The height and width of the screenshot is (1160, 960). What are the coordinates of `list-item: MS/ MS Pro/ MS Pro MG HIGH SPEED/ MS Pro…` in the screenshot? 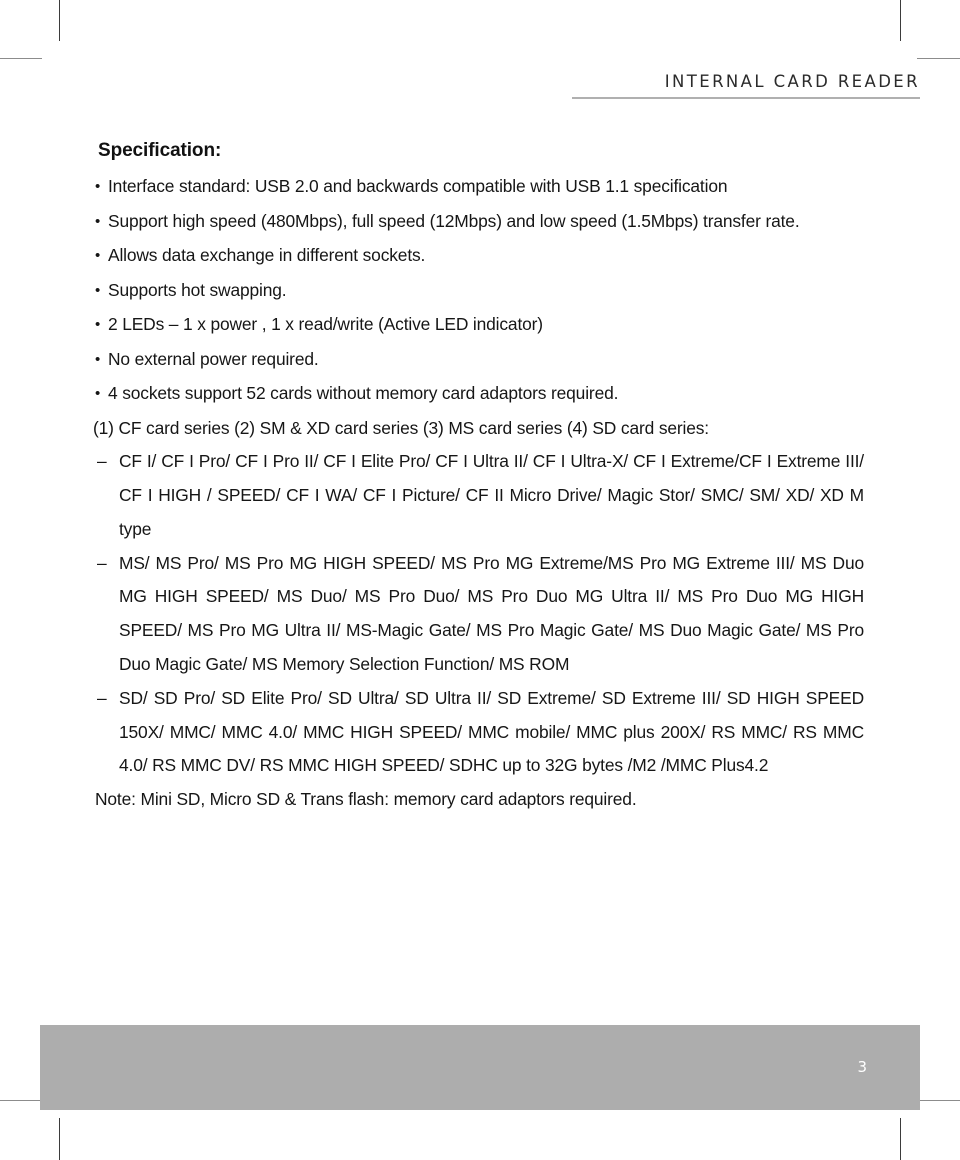 It's located at (480, 614).